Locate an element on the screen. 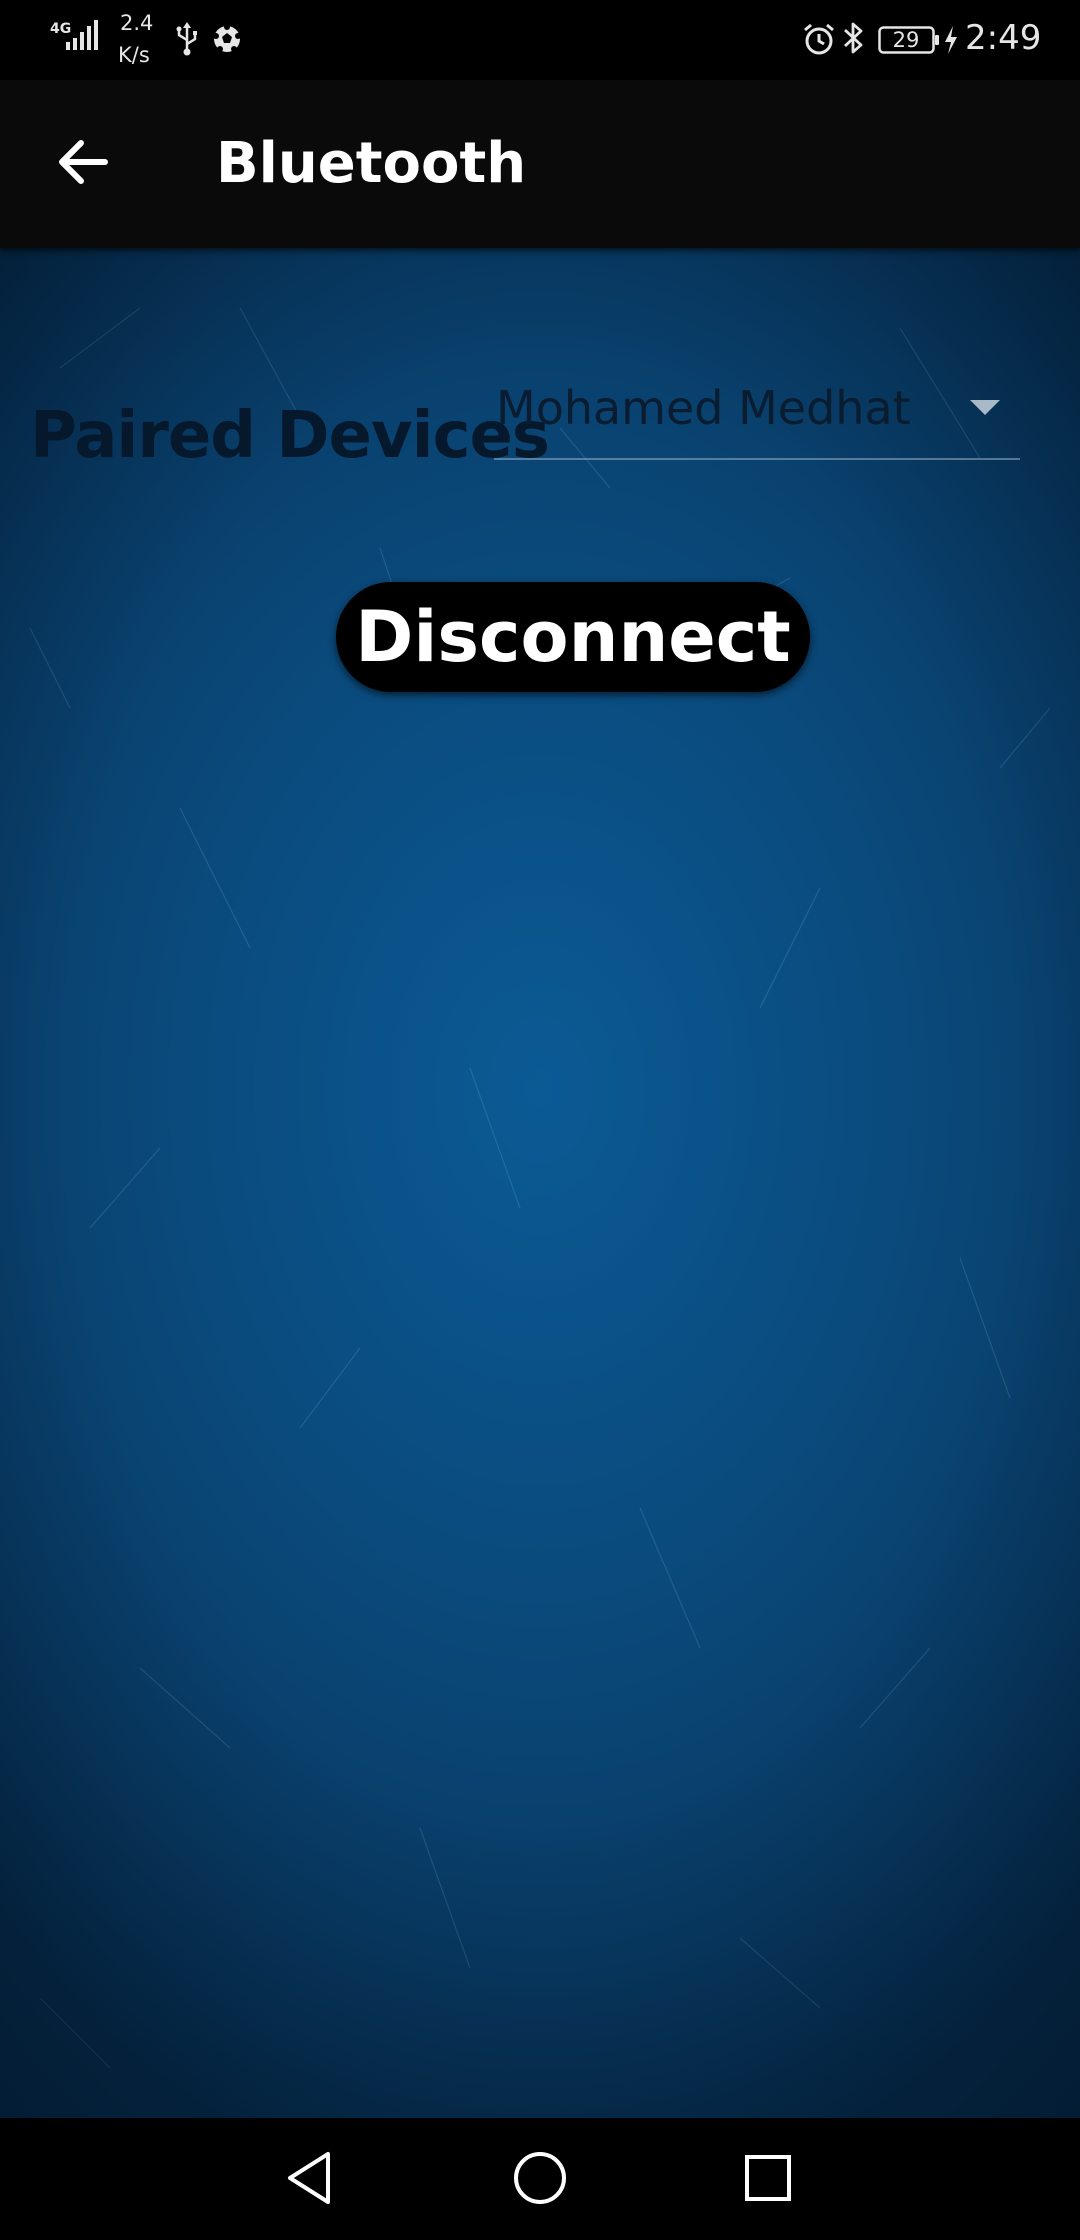  nav-back-button is located at coordinates (310, 2180).